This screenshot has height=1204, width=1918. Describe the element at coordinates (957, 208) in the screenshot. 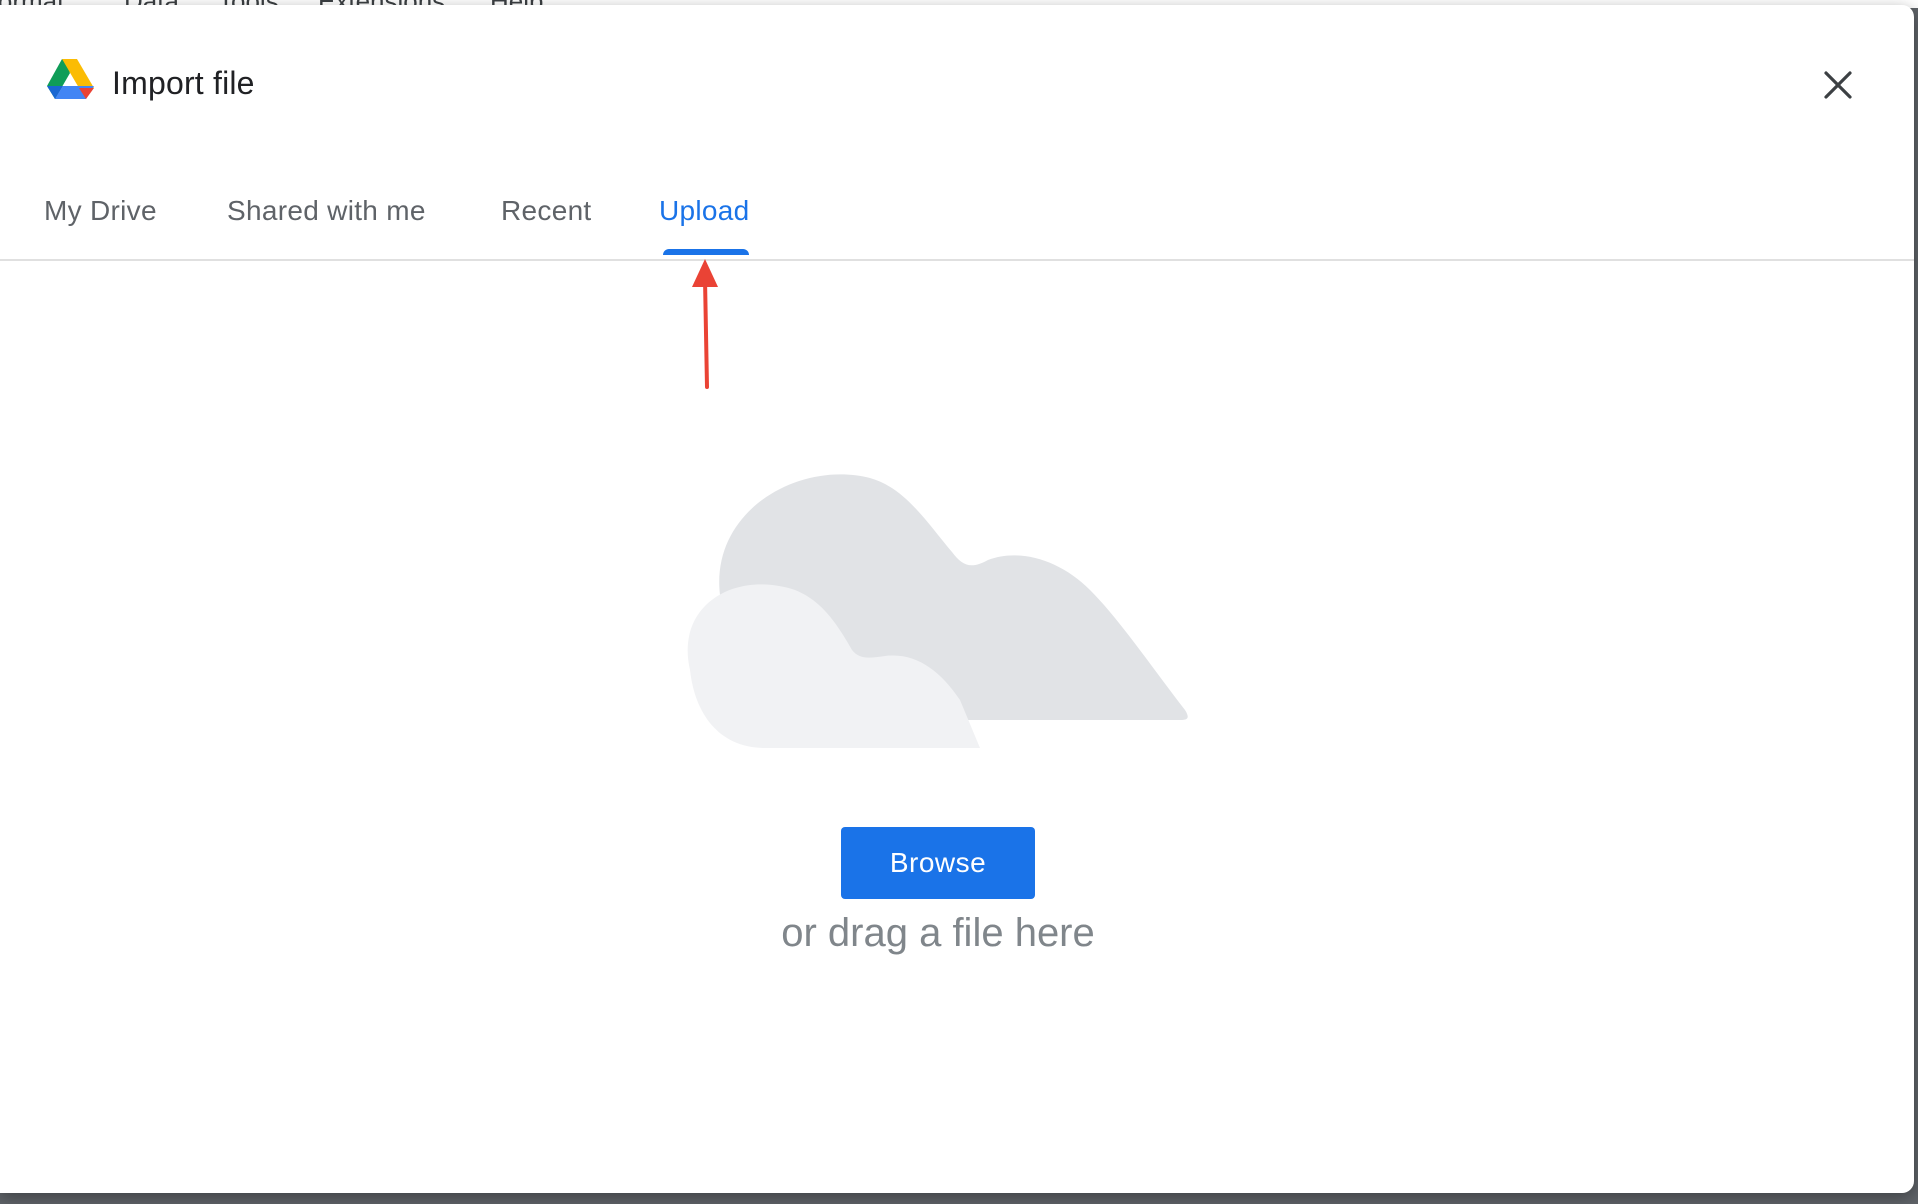

I see `tab-bar: My Drive Shared with me Recent Upload` at that location.